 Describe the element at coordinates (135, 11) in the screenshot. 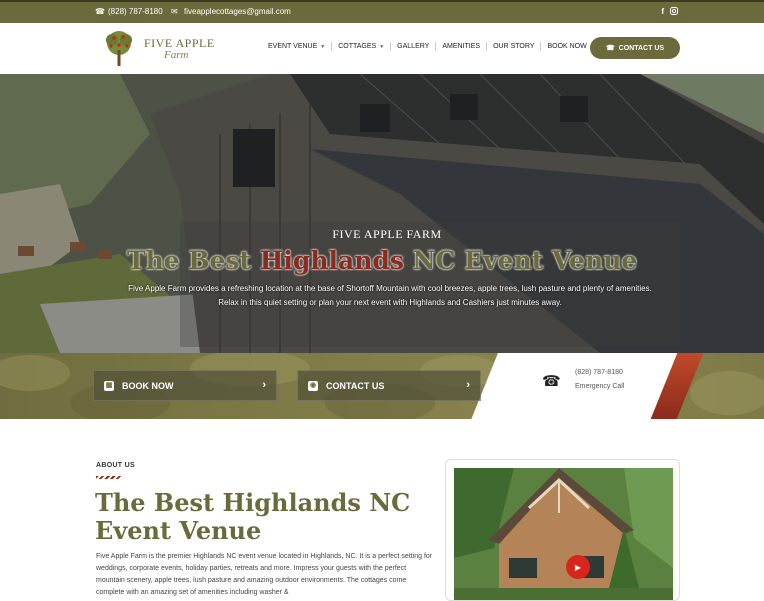

I see `topbar-phone-text: (828) 787-8180` at that location.